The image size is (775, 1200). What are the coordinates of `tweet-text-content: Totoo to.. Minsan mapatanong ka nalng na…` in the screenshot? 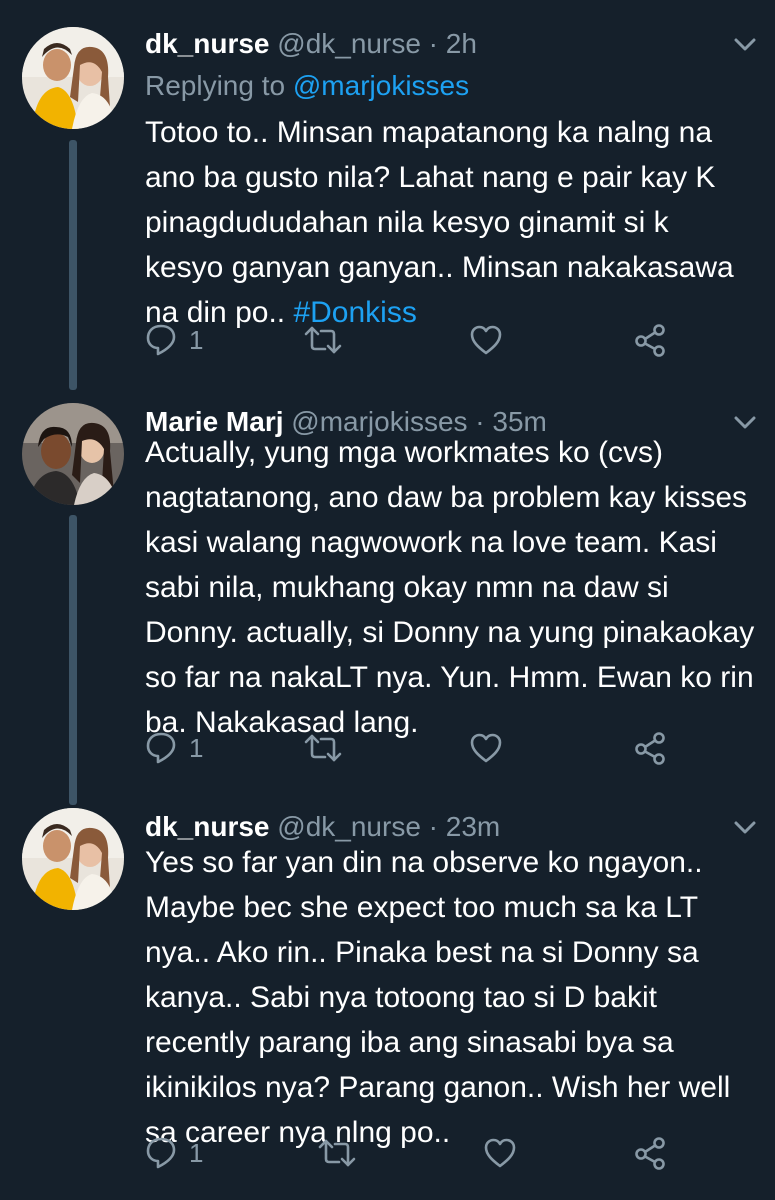 It's located at (439, 222).